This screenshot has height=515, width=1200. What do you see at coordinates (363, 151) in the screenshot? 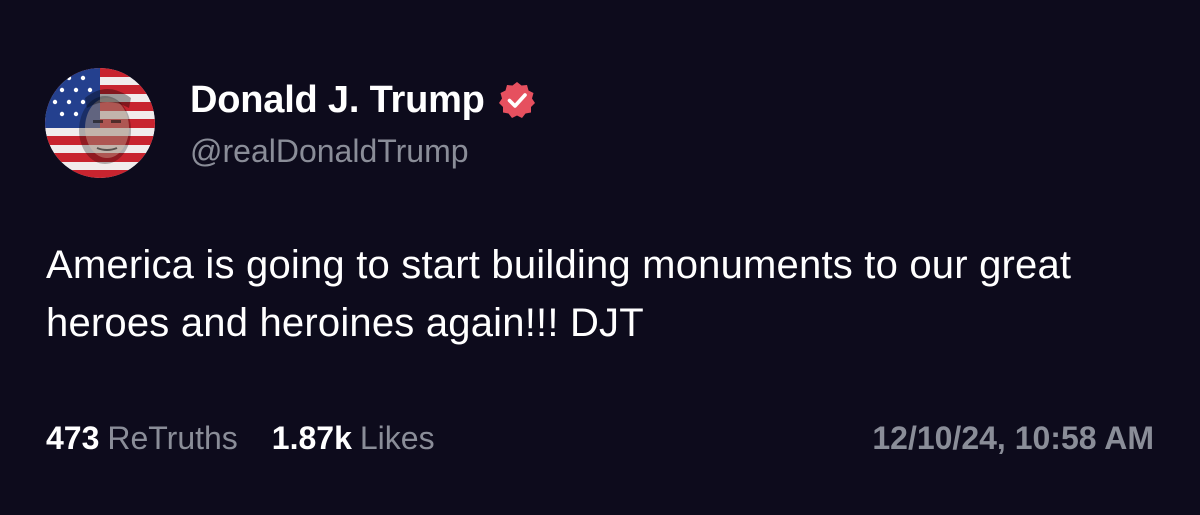
I see `user-handle: @realDonaldTrump` at bounding box center [363, 151].